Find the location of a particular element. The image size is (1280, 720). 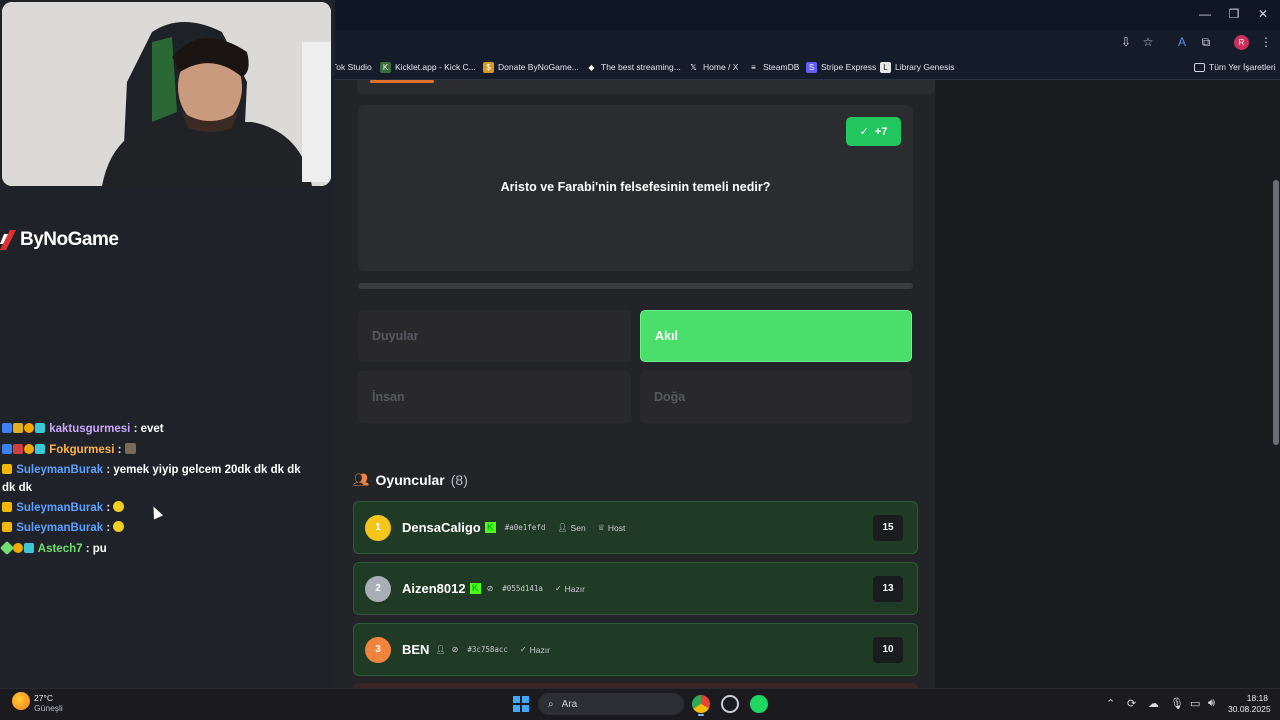

taskbar-search: ⌕ Ara is located at coordinates (611, 704).